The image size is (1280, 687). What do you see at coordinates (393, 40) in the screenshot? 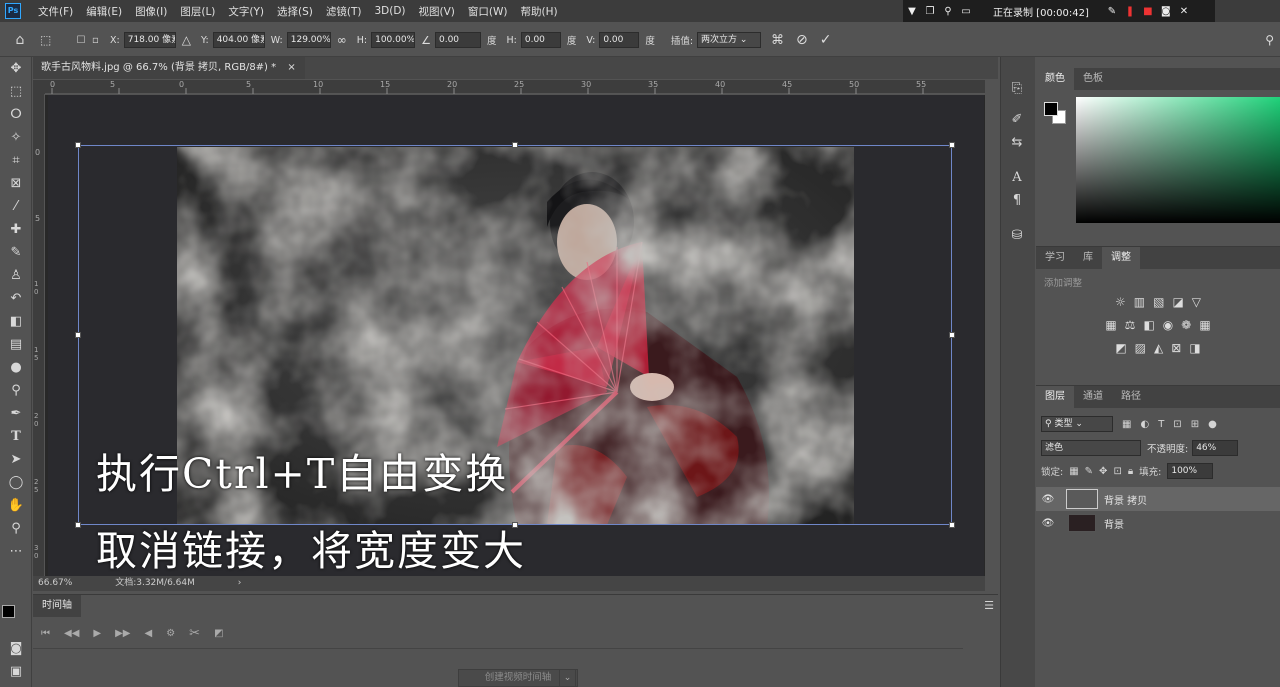
I see `height-field: 100.00%` at bounding box center [393, 40].